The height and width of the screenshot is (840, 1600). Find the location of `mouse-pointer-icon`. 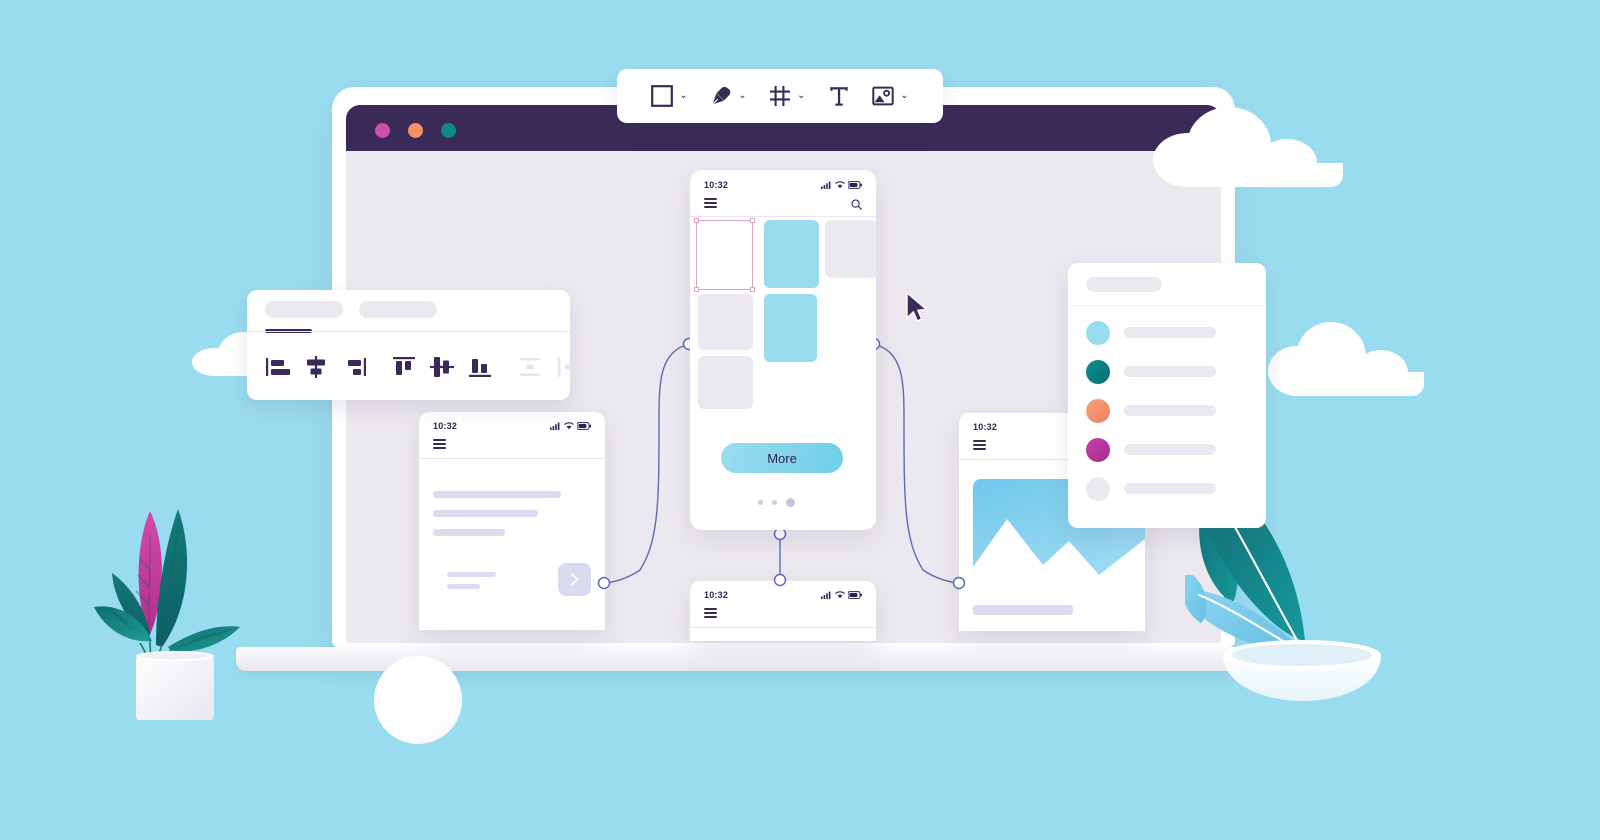

mouse-pointer-icon is located at coordinates (917, 307).